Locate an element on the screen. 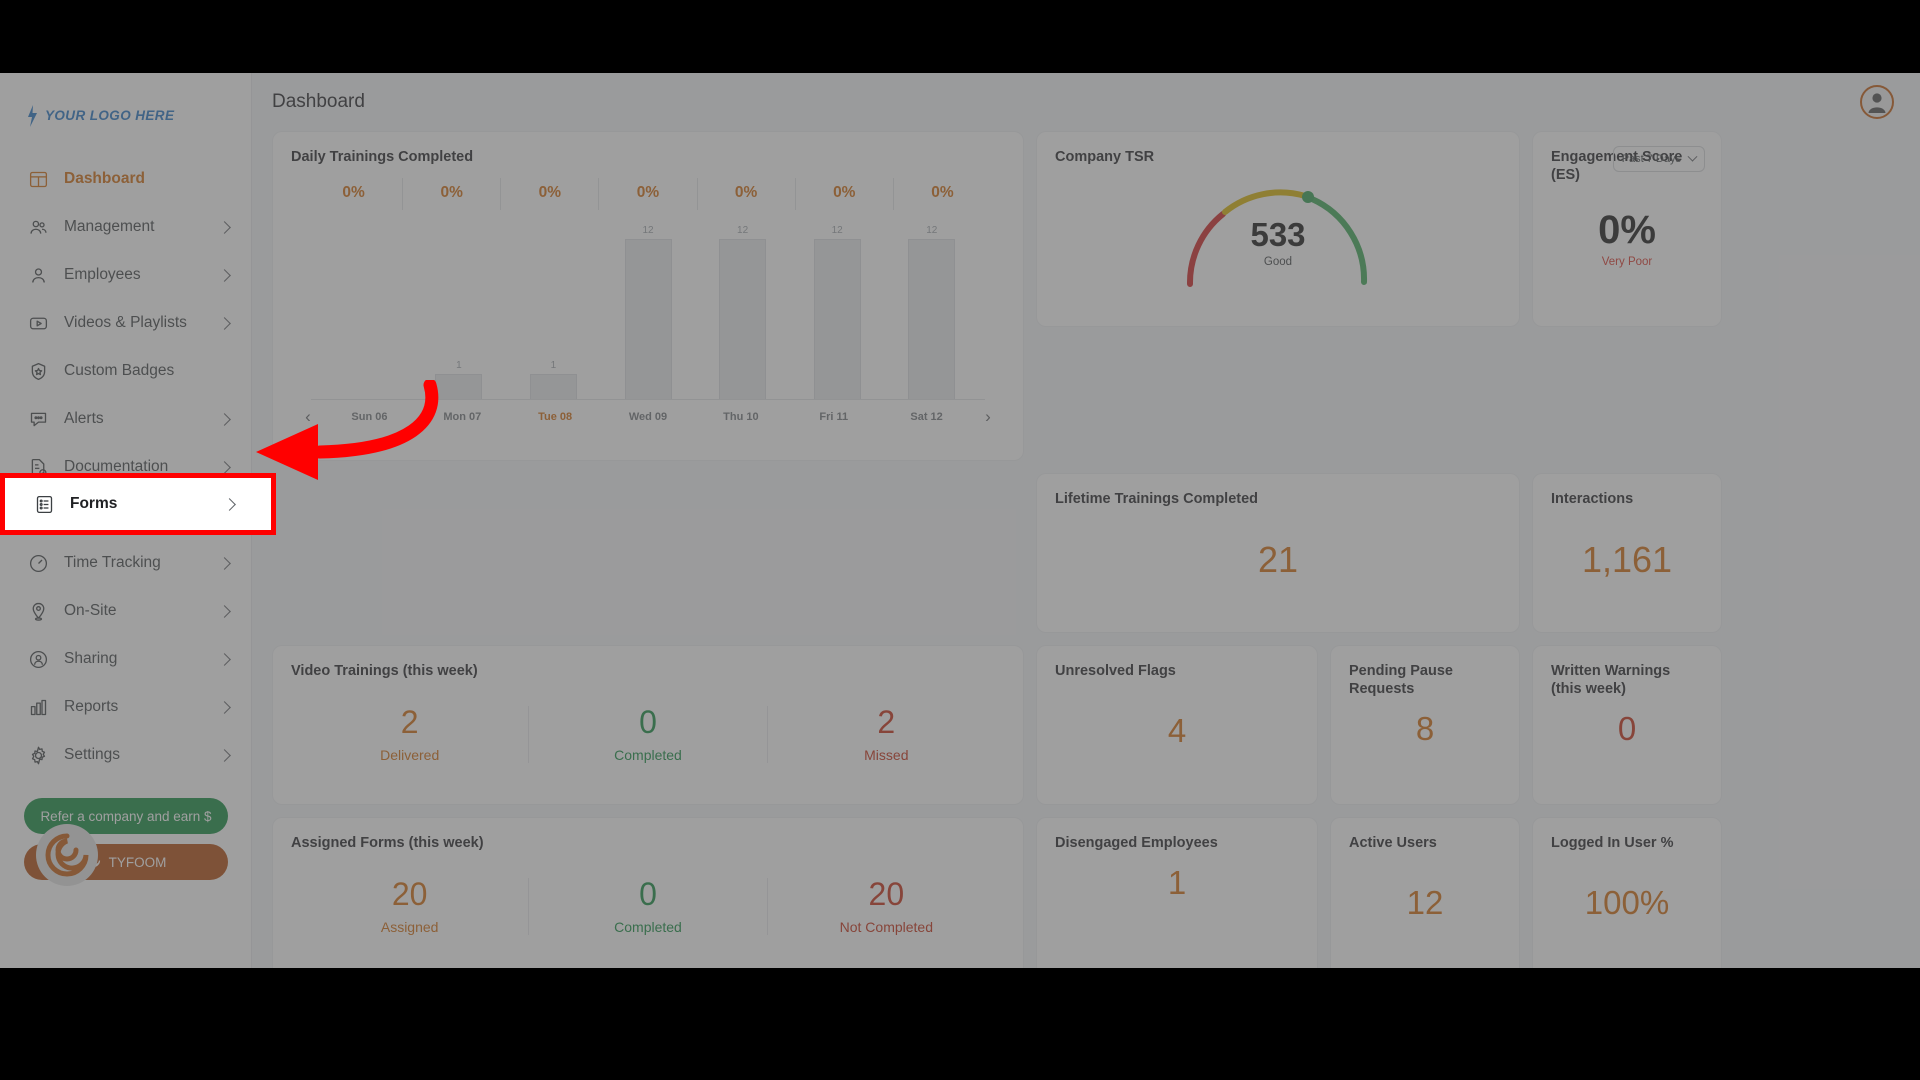  sidebar-item-forms: Forms is located at coordinates (125, 515).